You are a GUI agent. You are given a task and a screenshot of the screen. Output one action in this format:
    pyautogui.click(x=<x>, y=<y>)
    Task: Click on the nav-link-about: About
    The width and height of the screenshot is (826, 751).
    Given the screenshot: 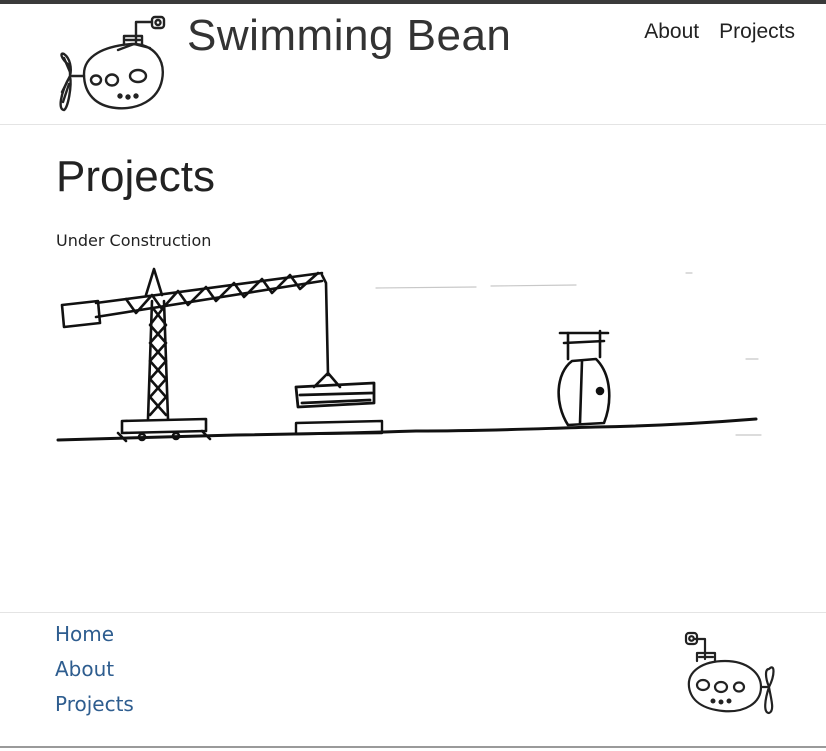 What is the action you would take?
    pyautogui.click(x=671, y=32)
    